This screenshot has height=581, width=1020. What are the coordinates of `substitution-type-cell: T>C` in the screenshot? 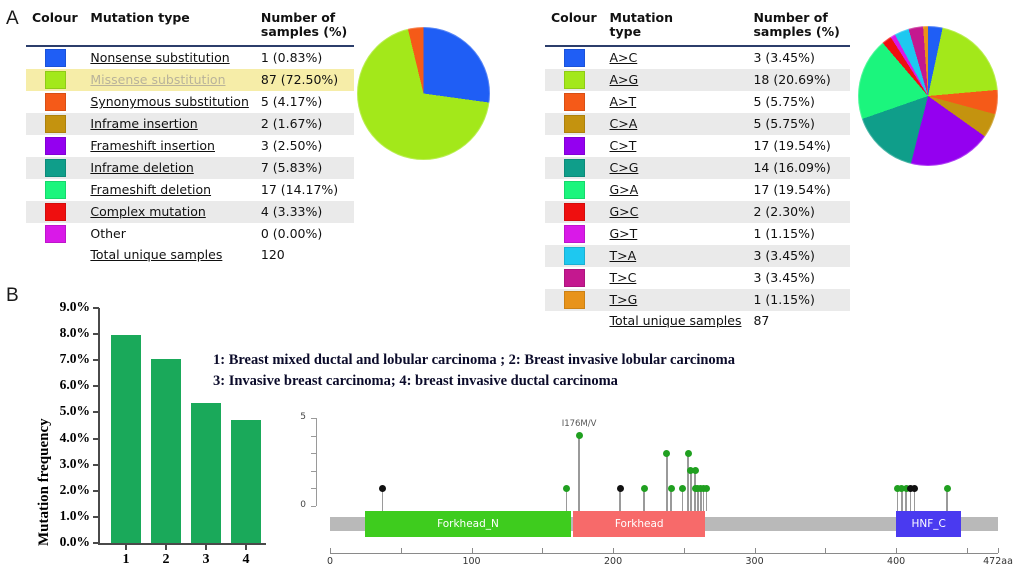 It's located at (676, 278).